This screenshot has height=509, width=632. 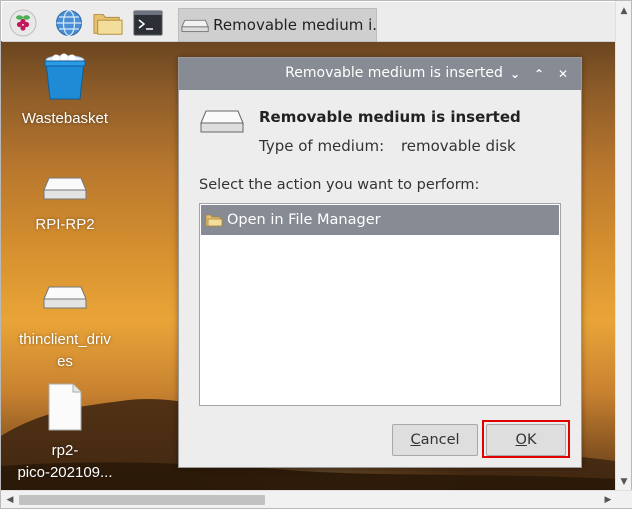 What do you see at coordinates (390, 117) in the screenshot?
I see `dialog-heading: Removable medium is inserted` at bounding box center [390, 117].